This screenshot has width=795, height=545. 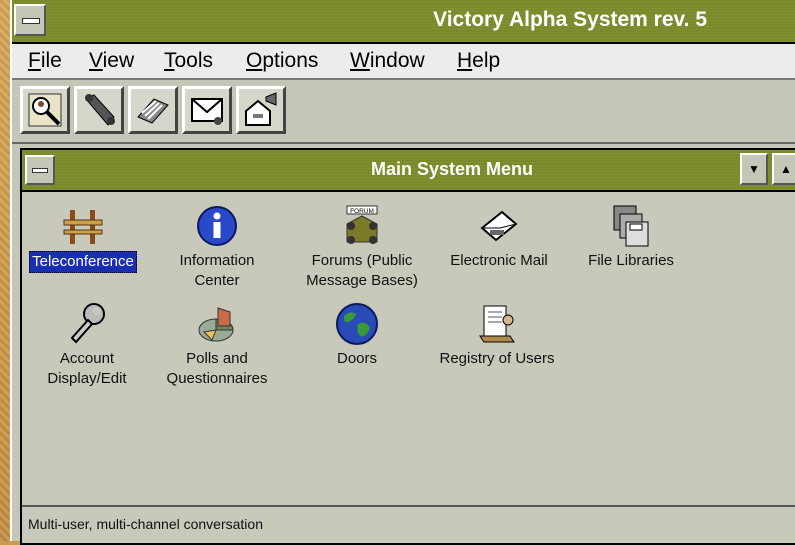 I want to click on menu-bar: File View Tools Options Window Help, so click(x=403, y=62).